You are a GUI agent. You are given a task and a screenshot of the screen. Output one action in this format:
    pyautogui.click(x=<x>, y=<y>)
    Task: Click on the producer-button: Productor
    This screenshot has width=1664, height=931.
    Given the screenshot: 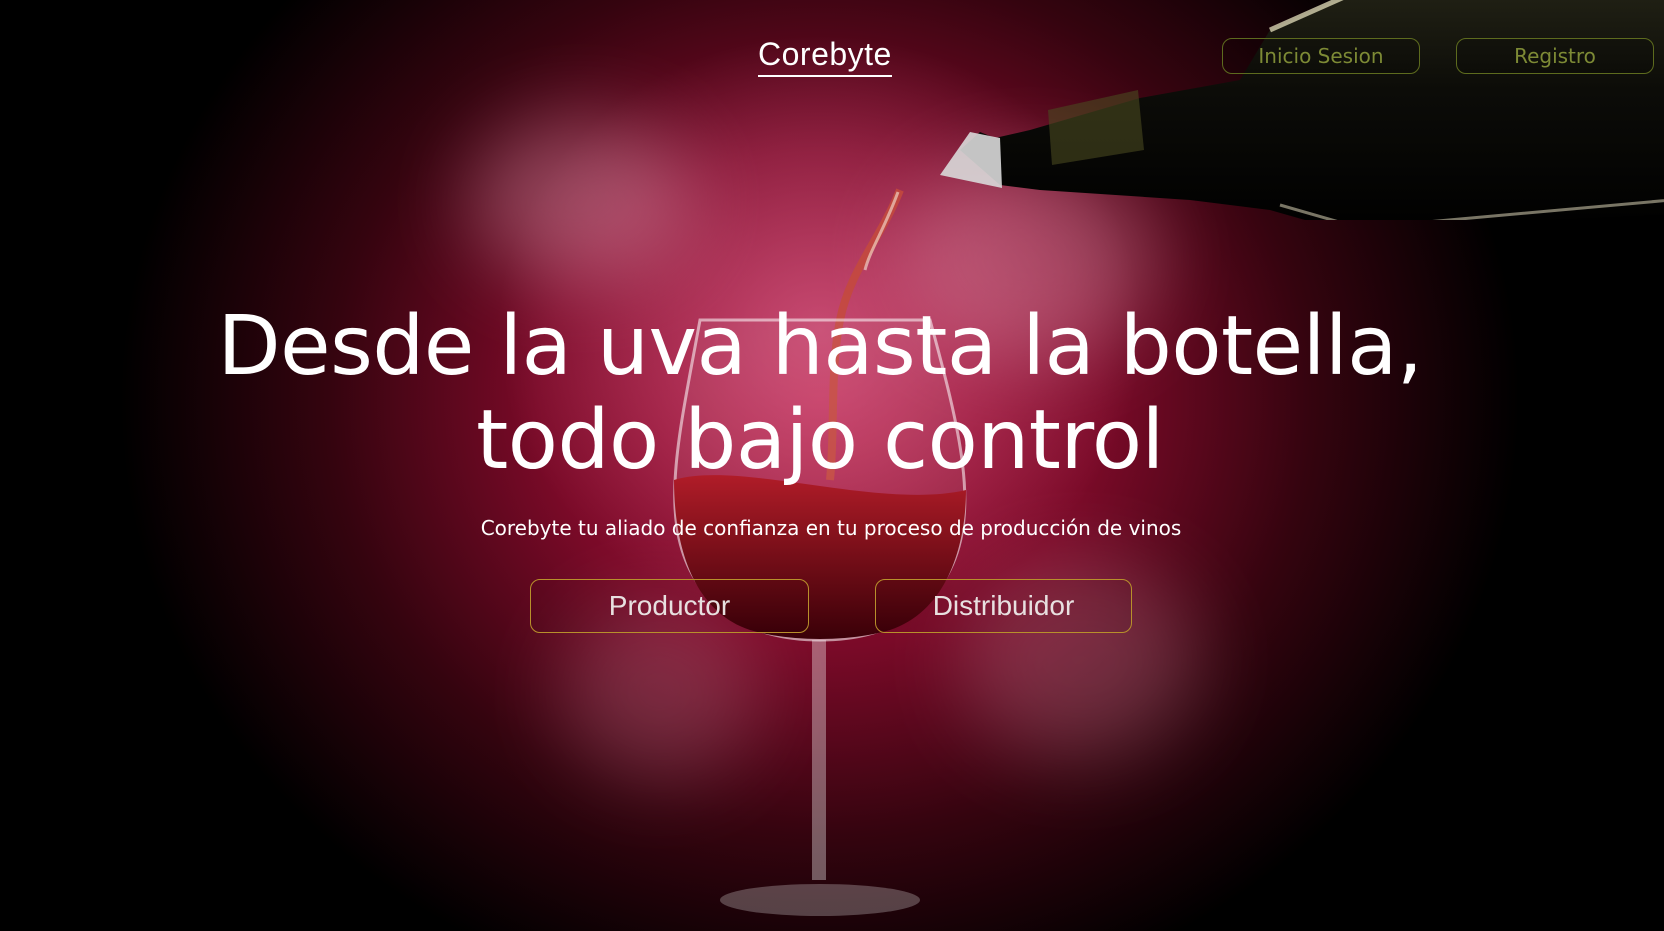 What is the action you would take?
    pyautogui.click(x=669, y=606)
    